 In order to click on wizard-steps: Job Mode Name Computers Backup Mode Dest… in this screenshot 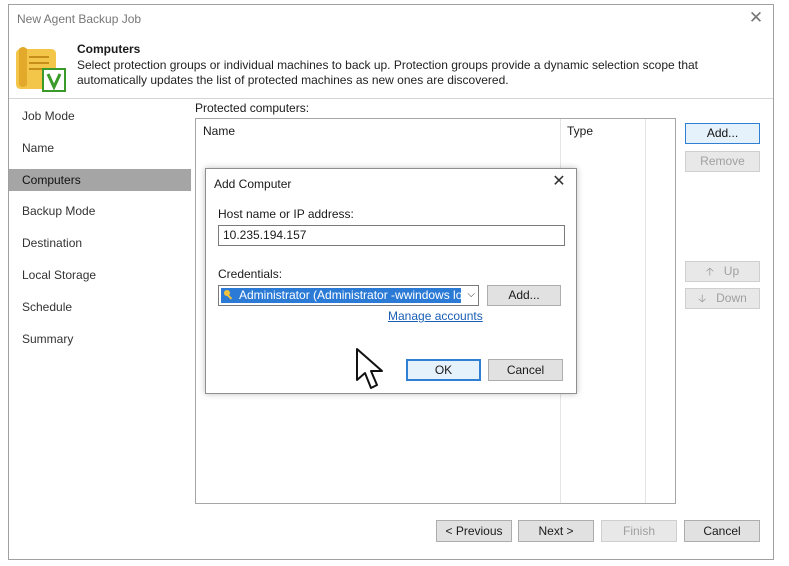, I will do `click(100, 231)`.